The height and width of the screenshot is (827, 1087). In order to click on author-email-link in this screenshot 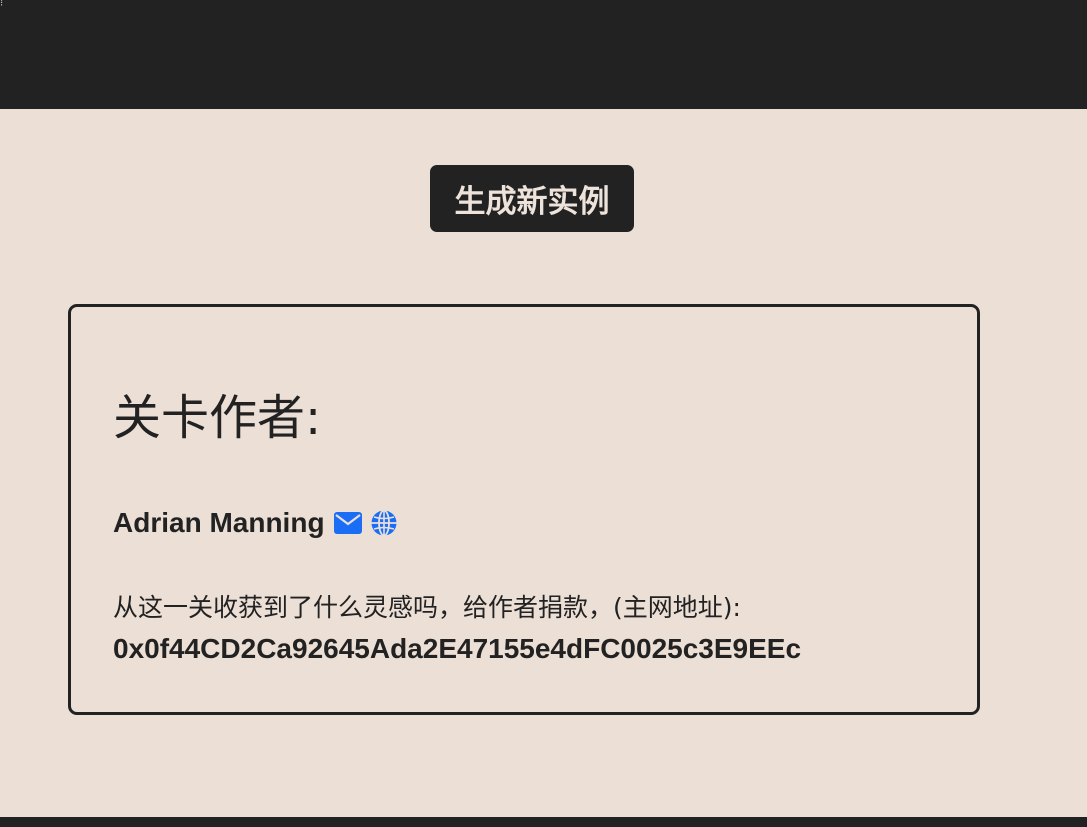, I will do `click(348, 523)`.